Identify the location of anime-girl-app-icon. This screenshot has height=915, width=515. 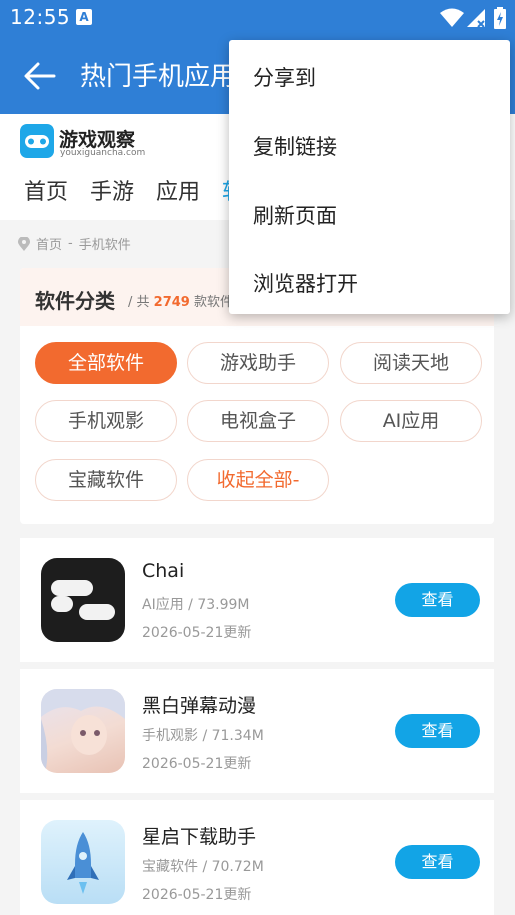
(83, 731).